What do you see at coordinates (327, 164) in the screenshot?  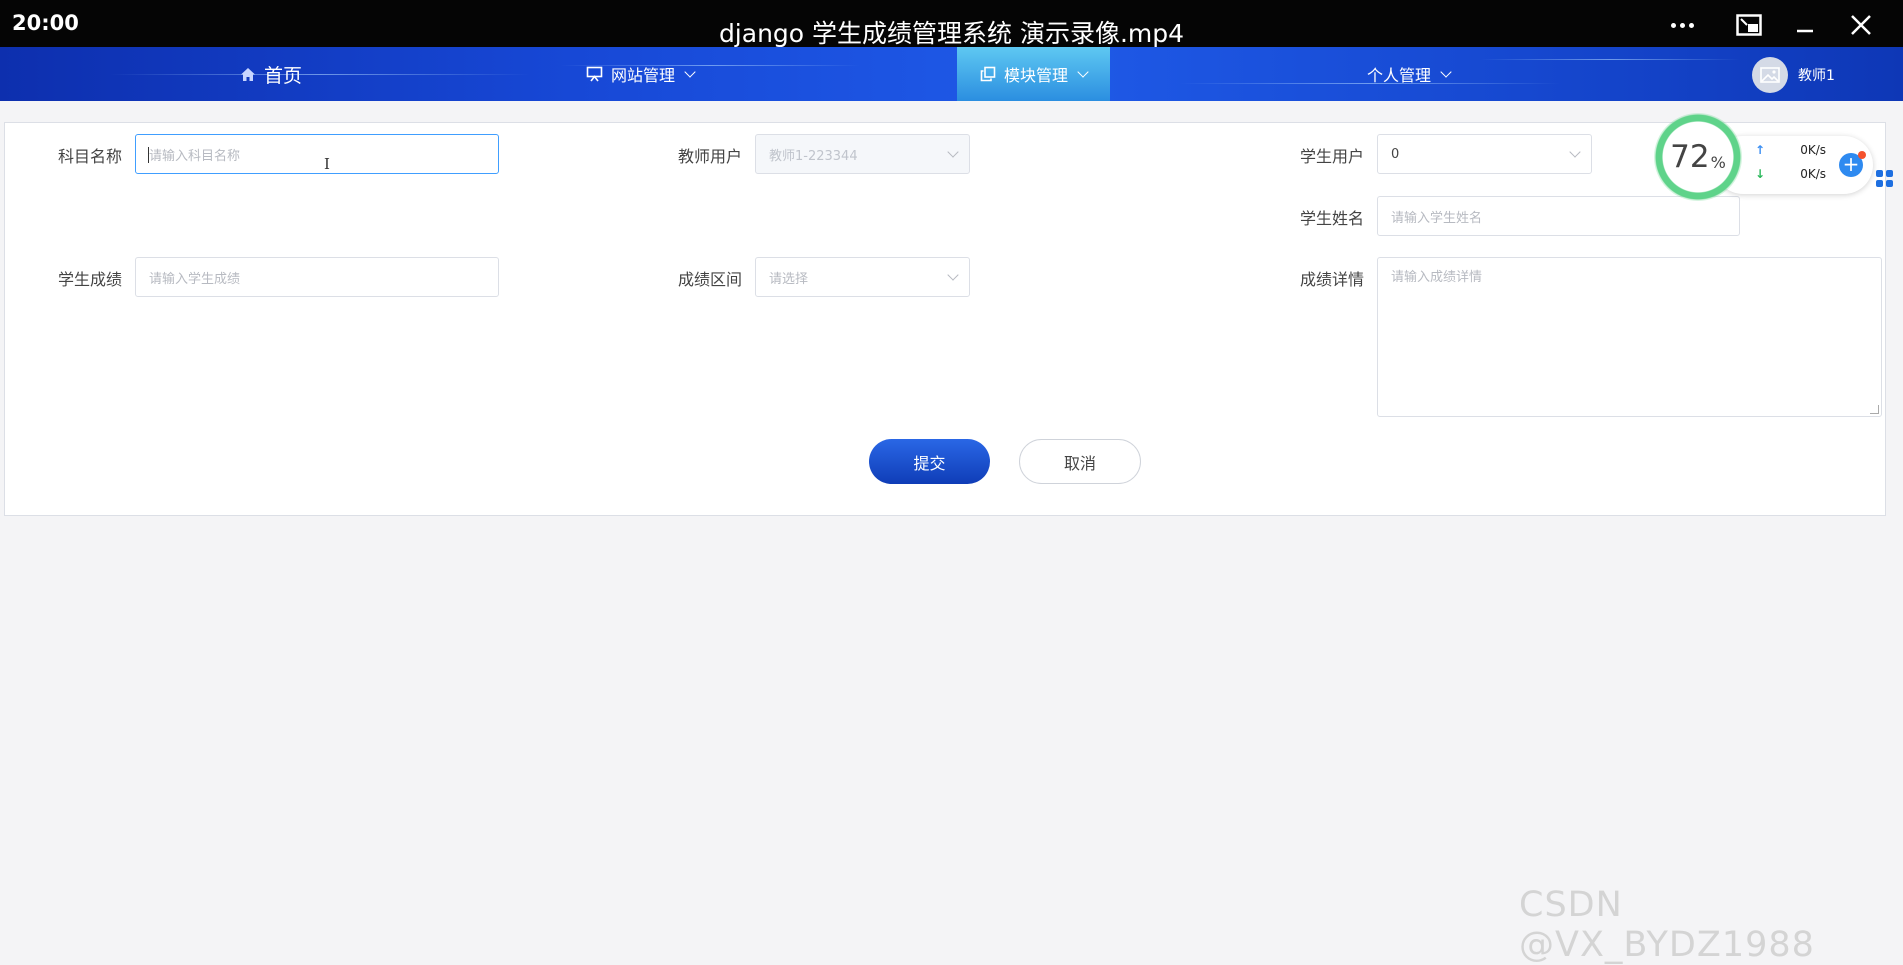 I see `ibeam-cursor-icon: I` at bounding box center [327, 164].